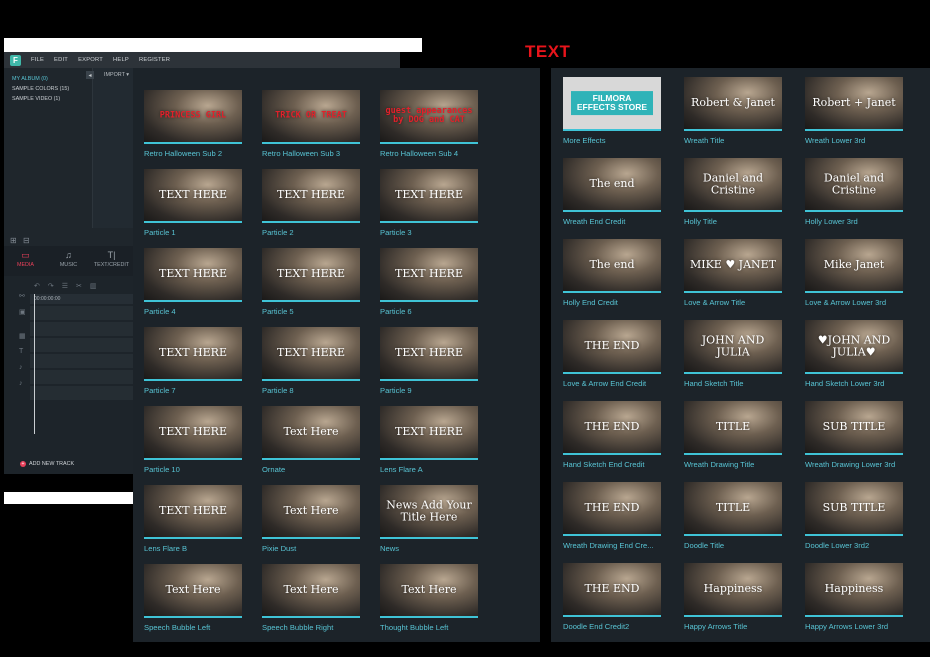 The height and width of the screenshot is (657, 930). Describe the element at coordinates (733, 265) in the screenshot. I see `effect-thumbnail: MIKE ♥ JANET` at that location.